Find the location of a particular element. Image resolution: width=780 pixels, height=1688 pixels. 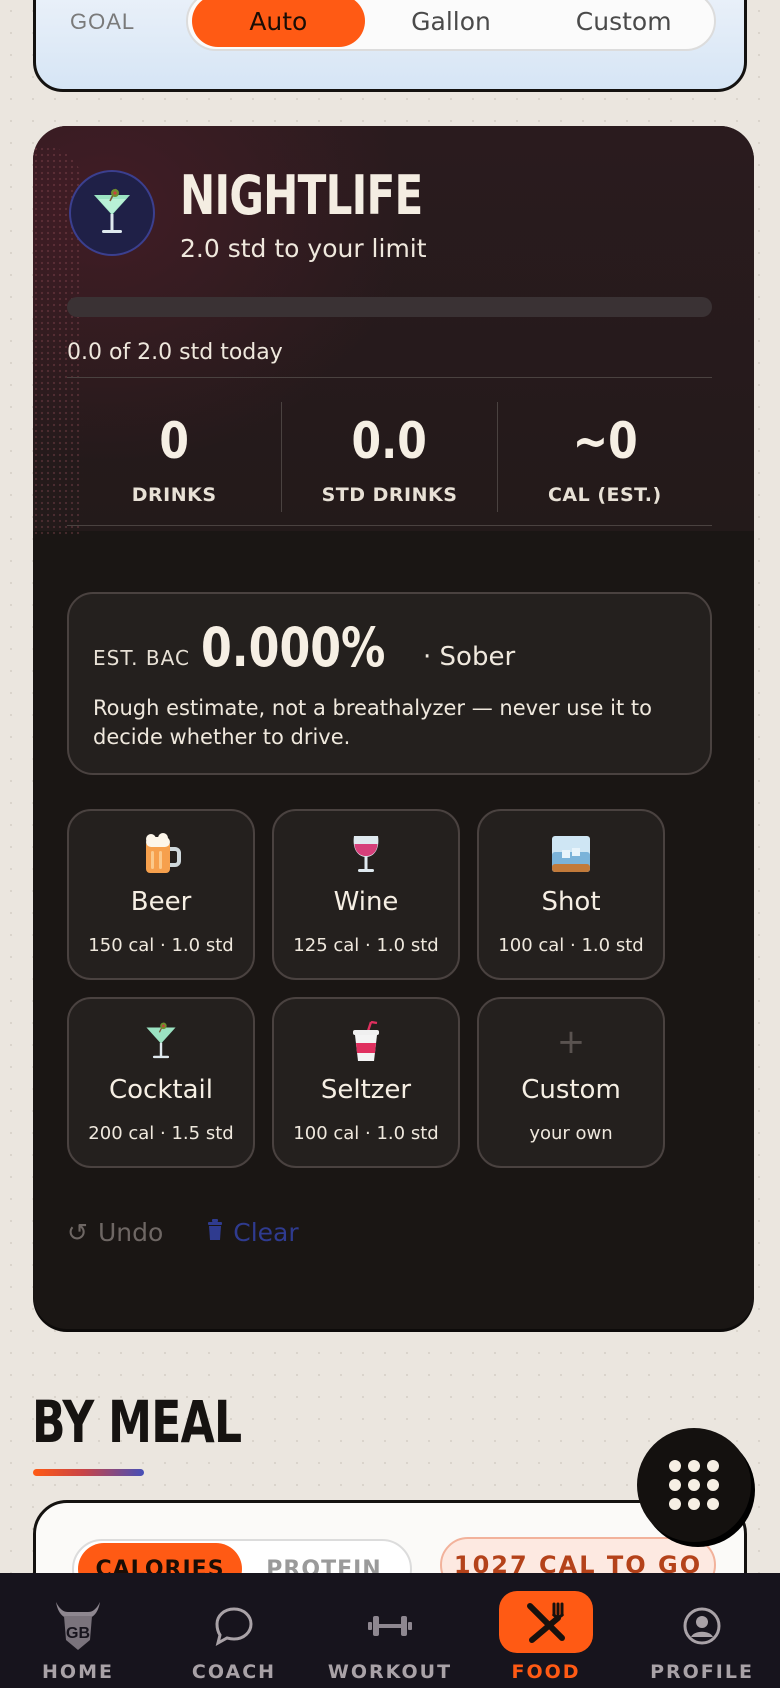

section-title-by-meal: BY MEAL is located at coordinates (137, 1422).